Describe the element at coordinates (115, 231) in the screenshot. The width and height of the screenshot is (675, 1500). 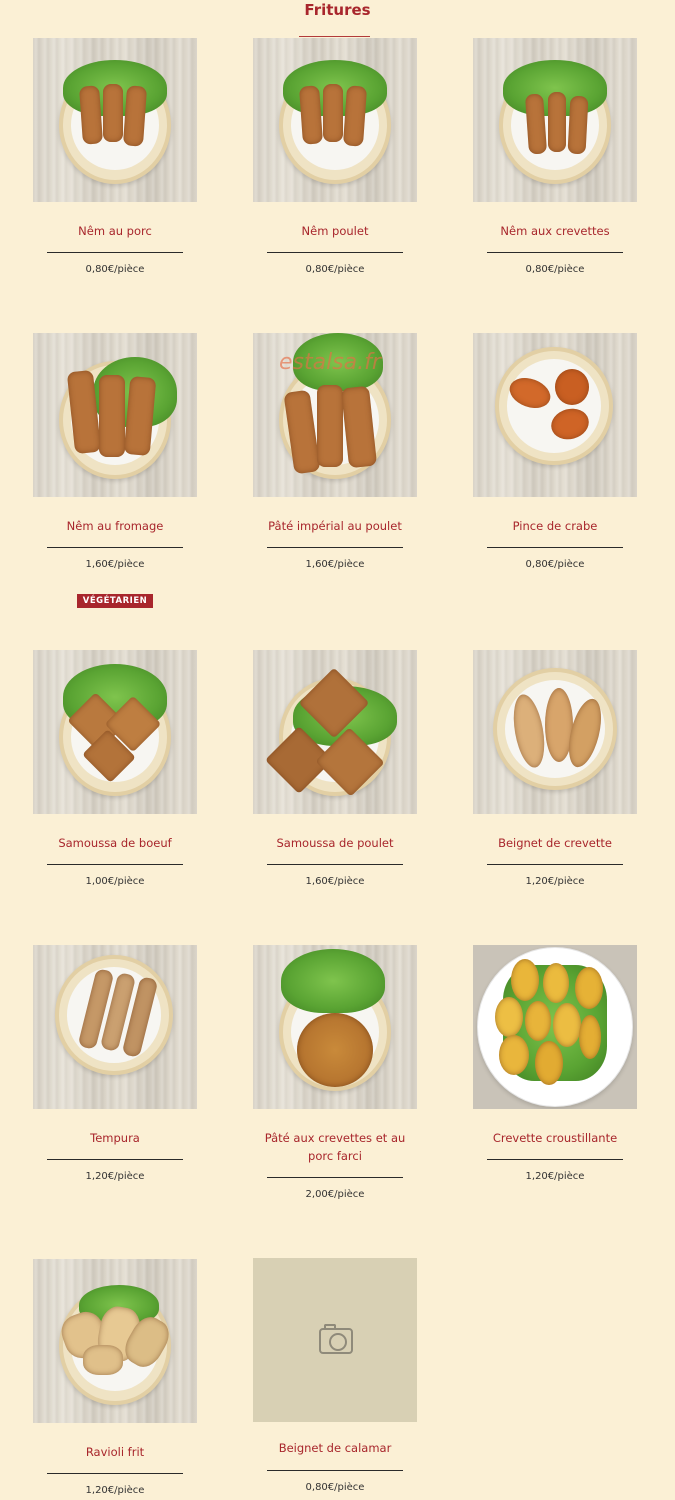
I see `item-name: Nêm au porc` at that location.